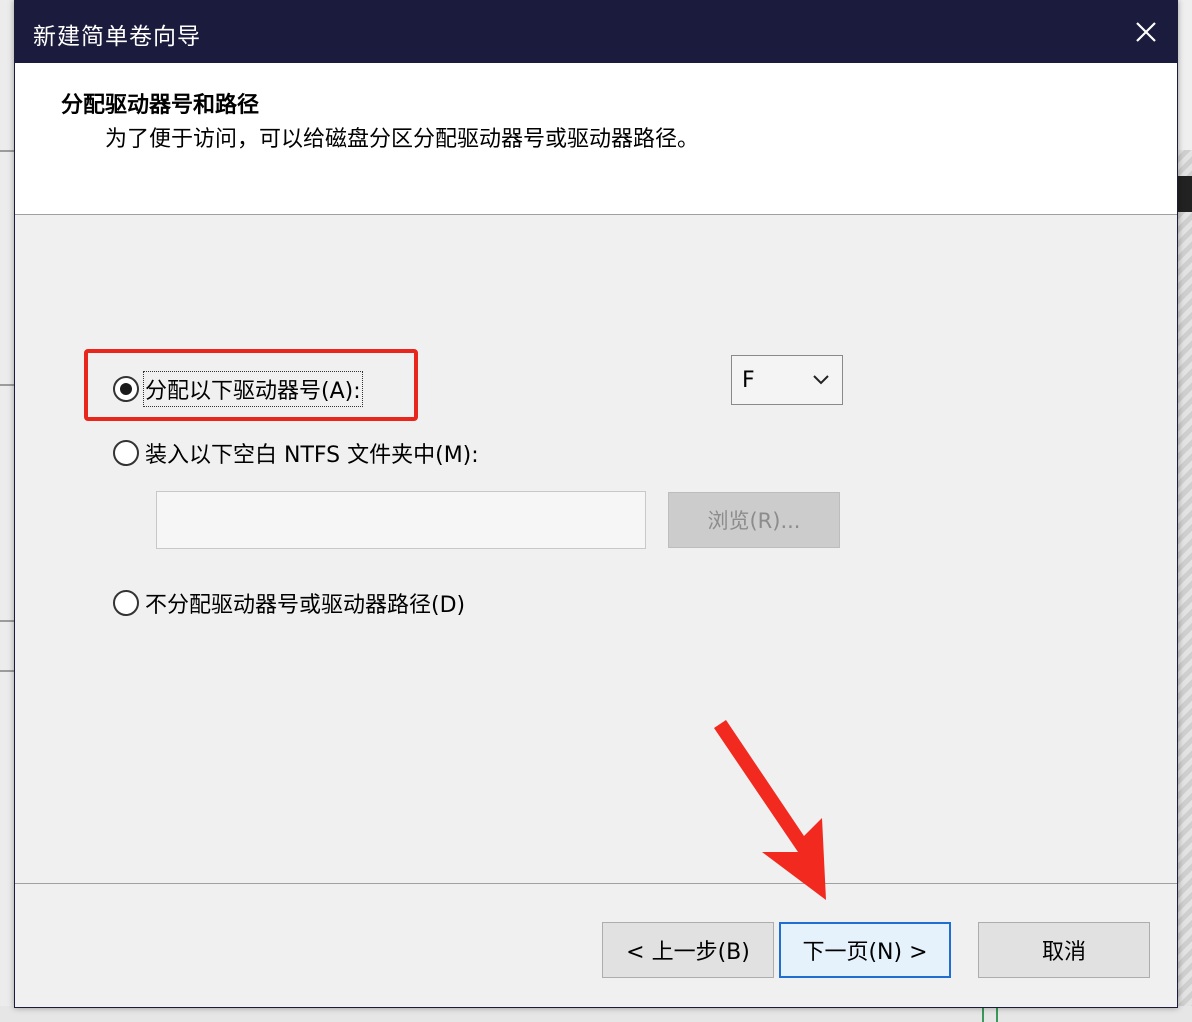 Image resolution: width=1192 pixels, height=1022 pixels. What do you see at coordinates (401, 520) in the screenshot?
I see `folder-path-input` at bounding box center [401, 520].